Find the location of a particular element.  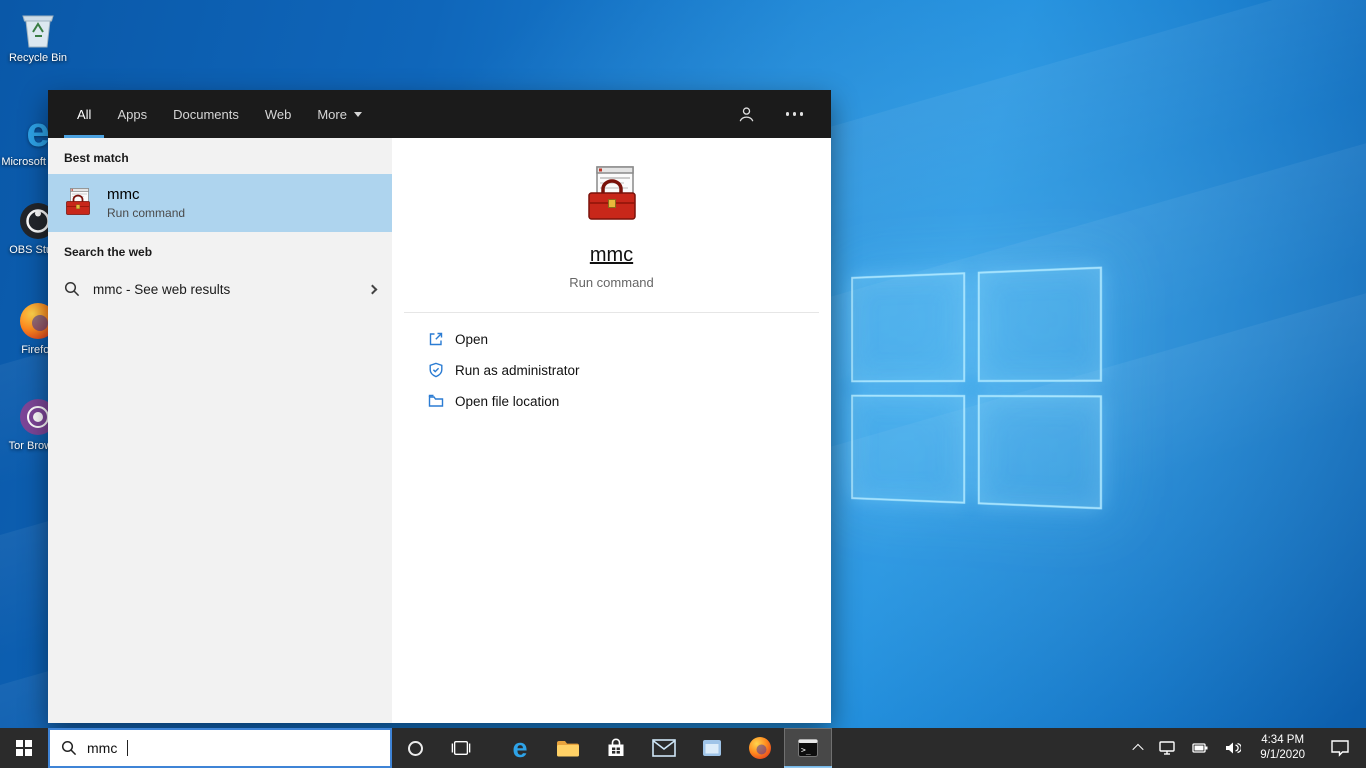

taskbar-button-edge: e is located at coordinates (520, 748).